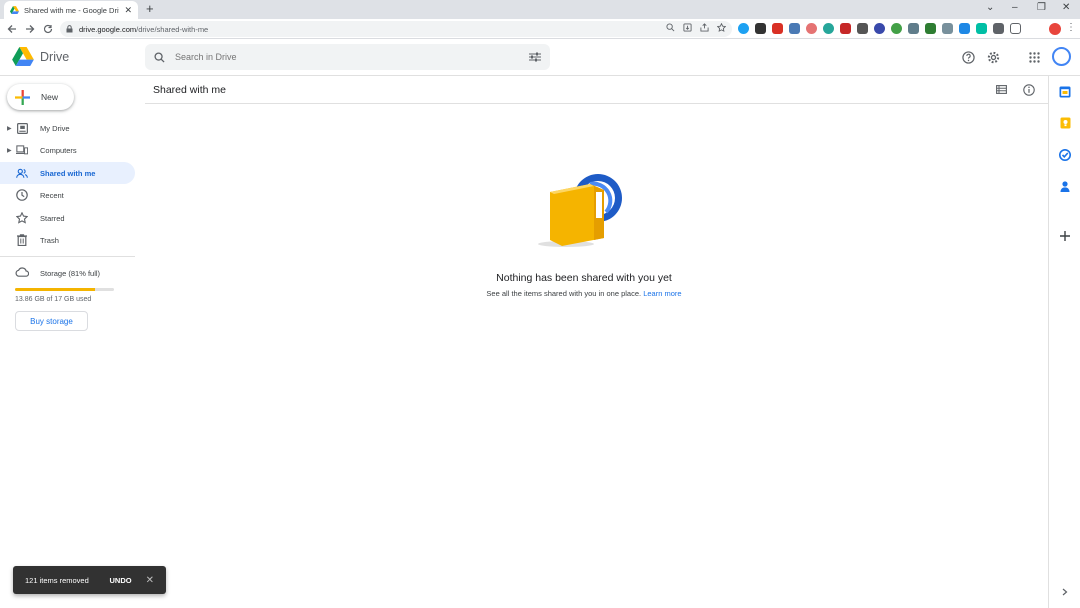 The height and width of the screenshot is (608, 1080). Describe the element at coordinates (49, 240) in the screenshot. I see `sidebar-item-label: Trash` at that location.